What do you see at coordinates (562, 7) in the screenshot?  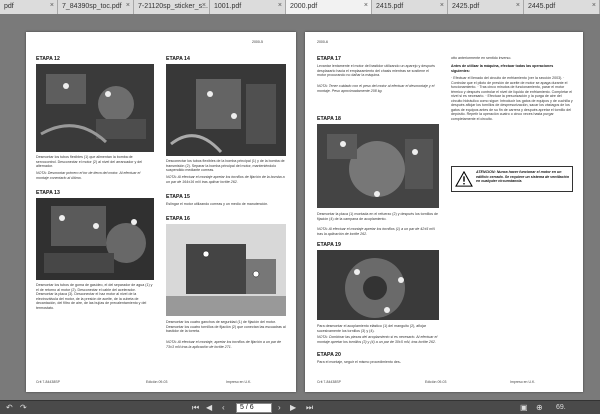 I see `tab-2445: 2445.pdf ×` at bounding box center [562, 7].